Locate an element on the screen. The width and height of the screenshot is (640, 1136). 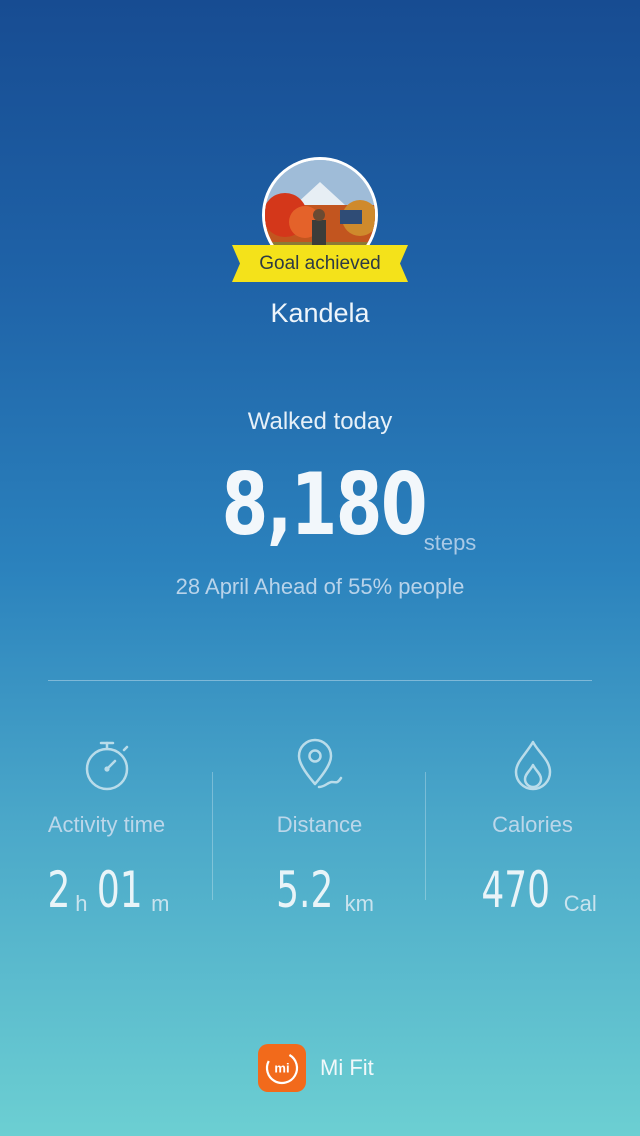
stat-calories: Calories 470 Cal is located at coordinates (532, 830).